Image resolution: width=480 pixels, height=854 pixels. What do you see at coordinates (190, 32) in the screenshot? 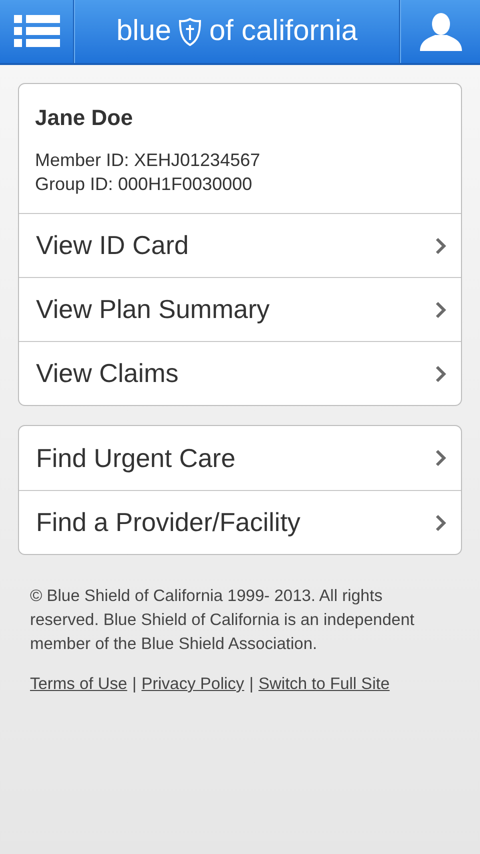
I see `shield-icon` at bounding box center [190, 32].